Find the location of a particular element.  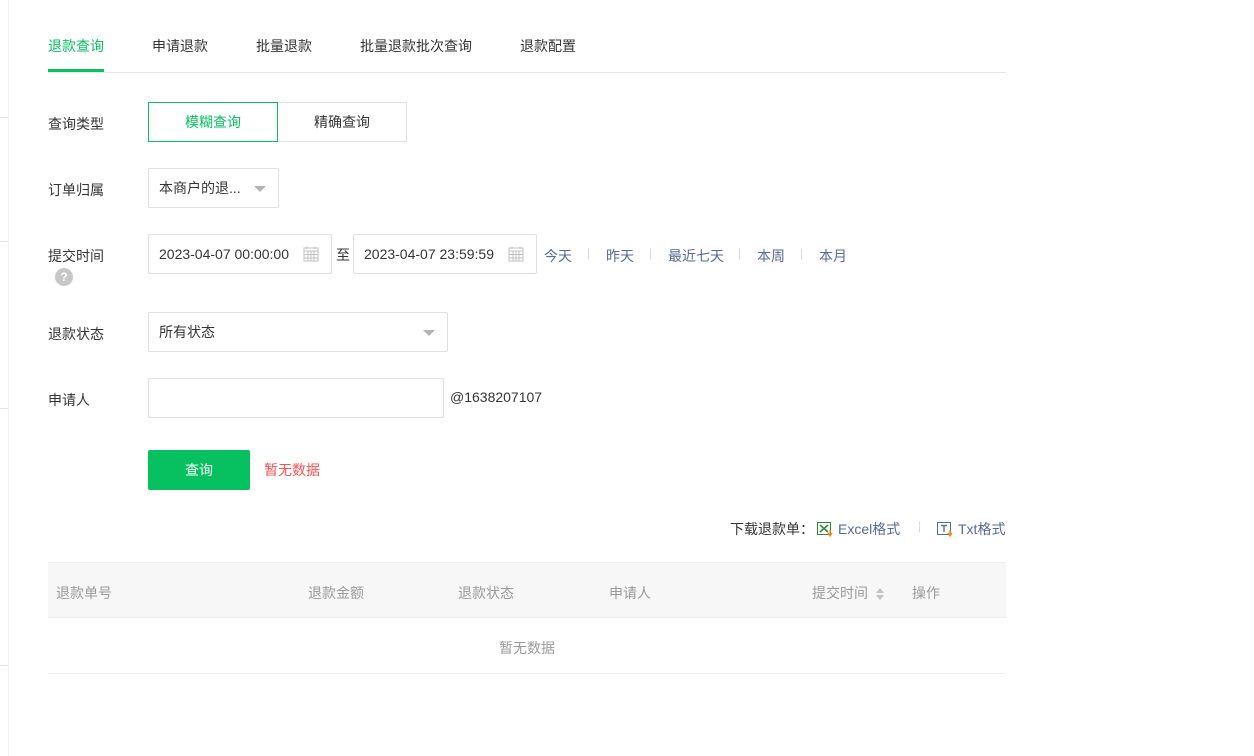

empty-state-text: 暂无数据 is located at coordinates (527, 648).